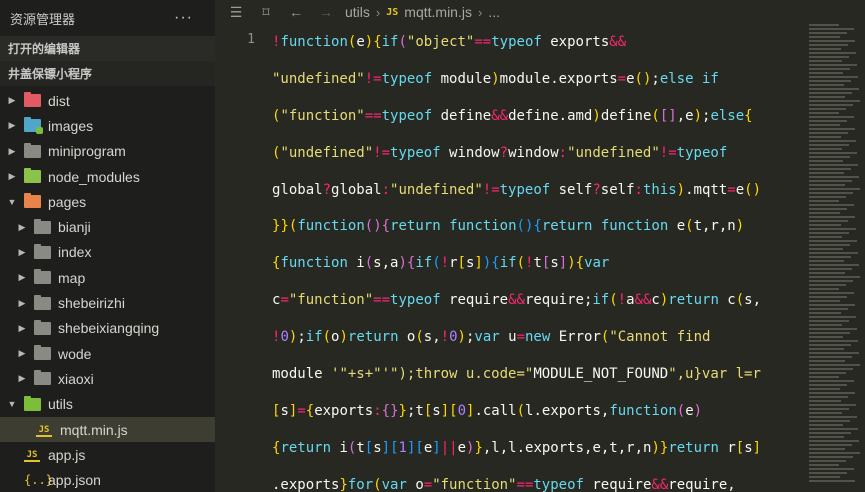 The width and height of the screenshot is (865, 492). Describe the element at coordinates (107, 328) in the screenshot. I see `tree-item-shebeixiangqing: ▶ shebeixiangqing` at that location.